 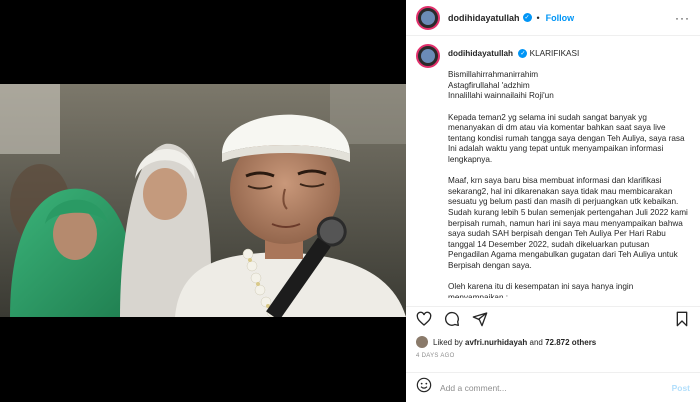 What do you see at coordinates (424, 387) in the screenshot?
I see `emoji-icon` at bounding box center [424, 387].